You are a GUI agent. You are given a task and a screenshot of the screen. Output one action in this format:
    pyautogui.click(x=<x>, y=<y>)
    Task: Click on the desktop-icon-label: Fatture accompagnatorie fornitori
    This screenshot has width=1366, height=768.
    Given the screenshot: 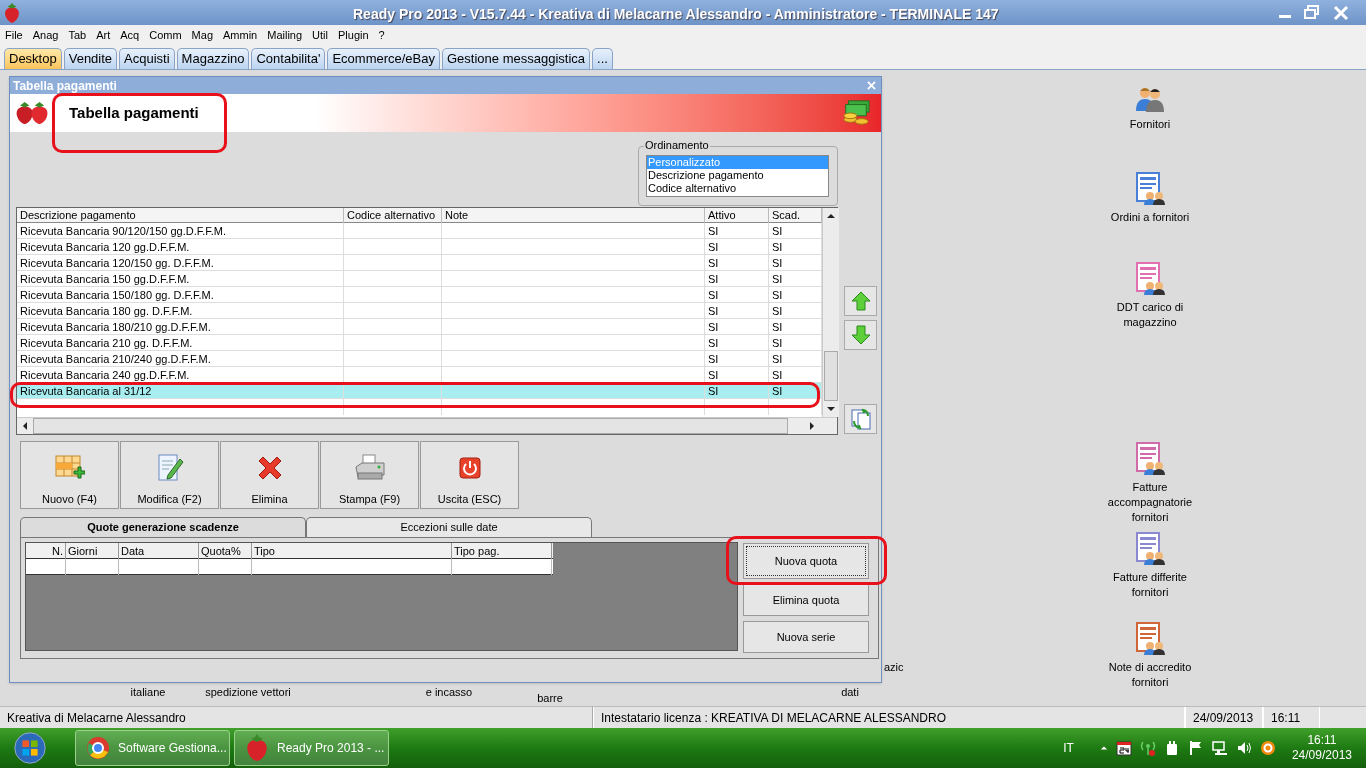 What is the action you would take?
    pyautogui.click(x=1150, y=502)
    